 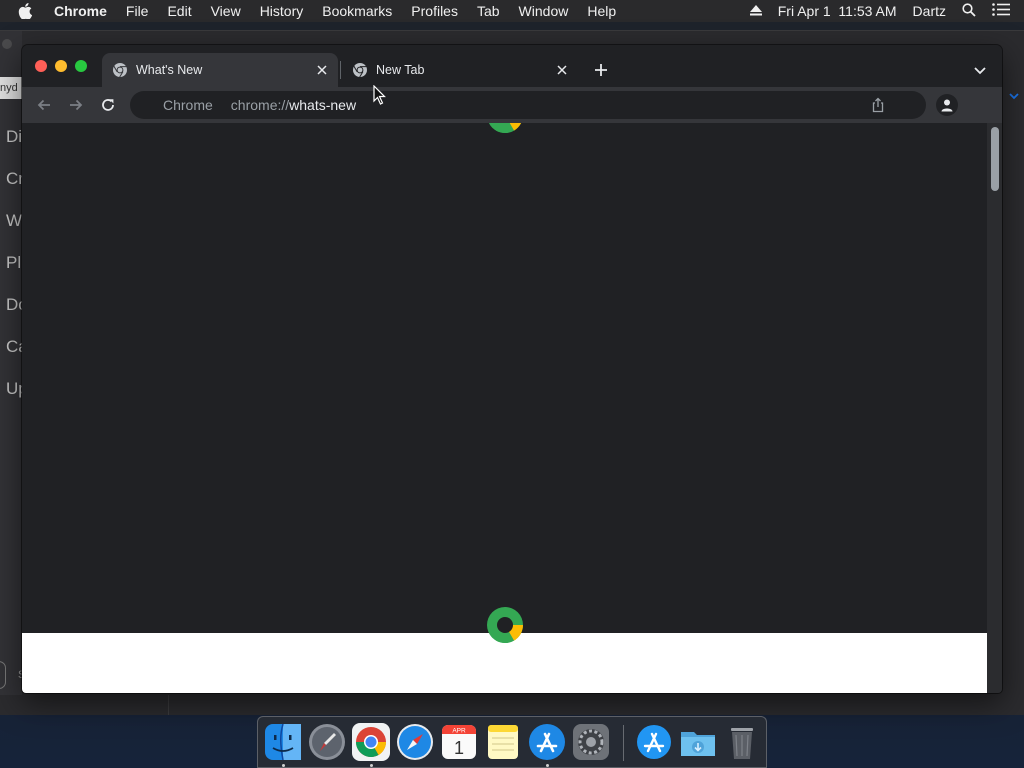 I want to click on toolbar: Chrome chrome://whats-new, so click(x=512, y=105).